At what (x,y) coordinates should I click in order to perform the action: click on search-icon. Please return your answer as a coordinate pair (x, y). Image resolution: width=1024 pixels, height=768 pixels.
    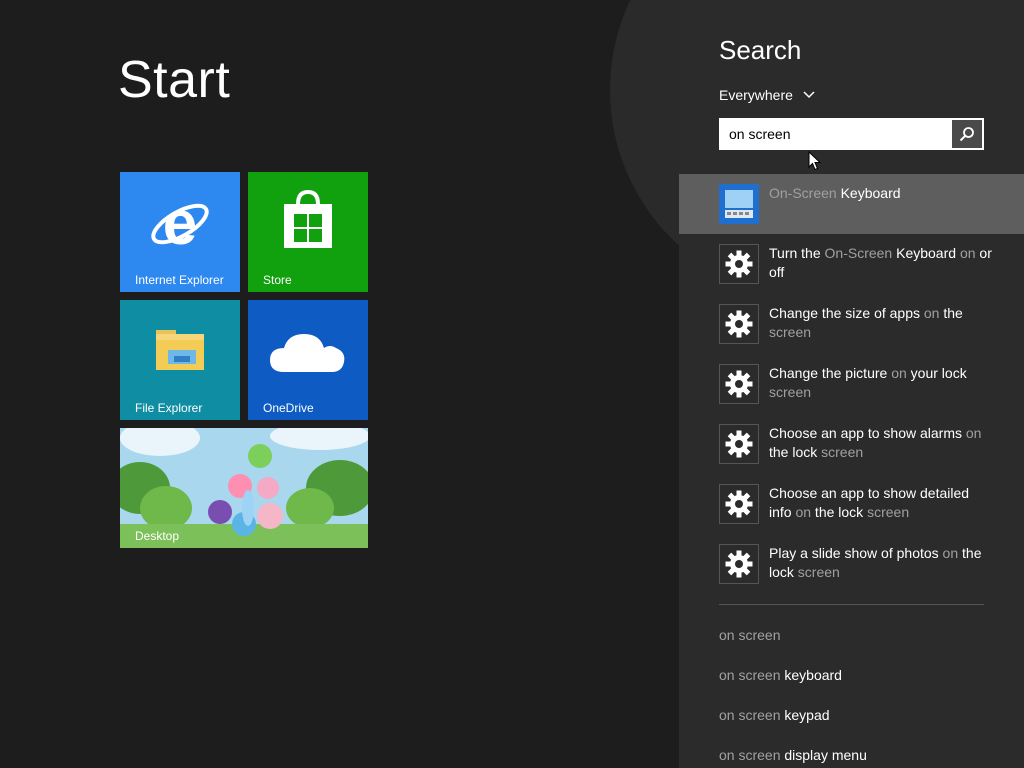
    Looking at the image, I should click on (966, 134).